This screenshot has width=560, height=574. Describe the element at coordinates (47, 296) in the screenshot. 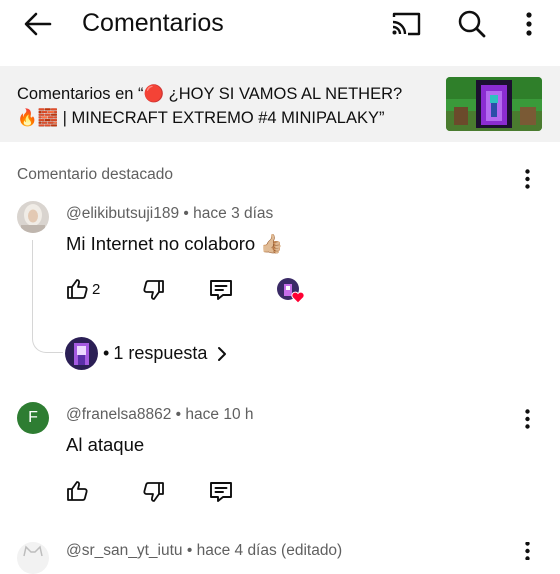

I see `thread-line` at that location.